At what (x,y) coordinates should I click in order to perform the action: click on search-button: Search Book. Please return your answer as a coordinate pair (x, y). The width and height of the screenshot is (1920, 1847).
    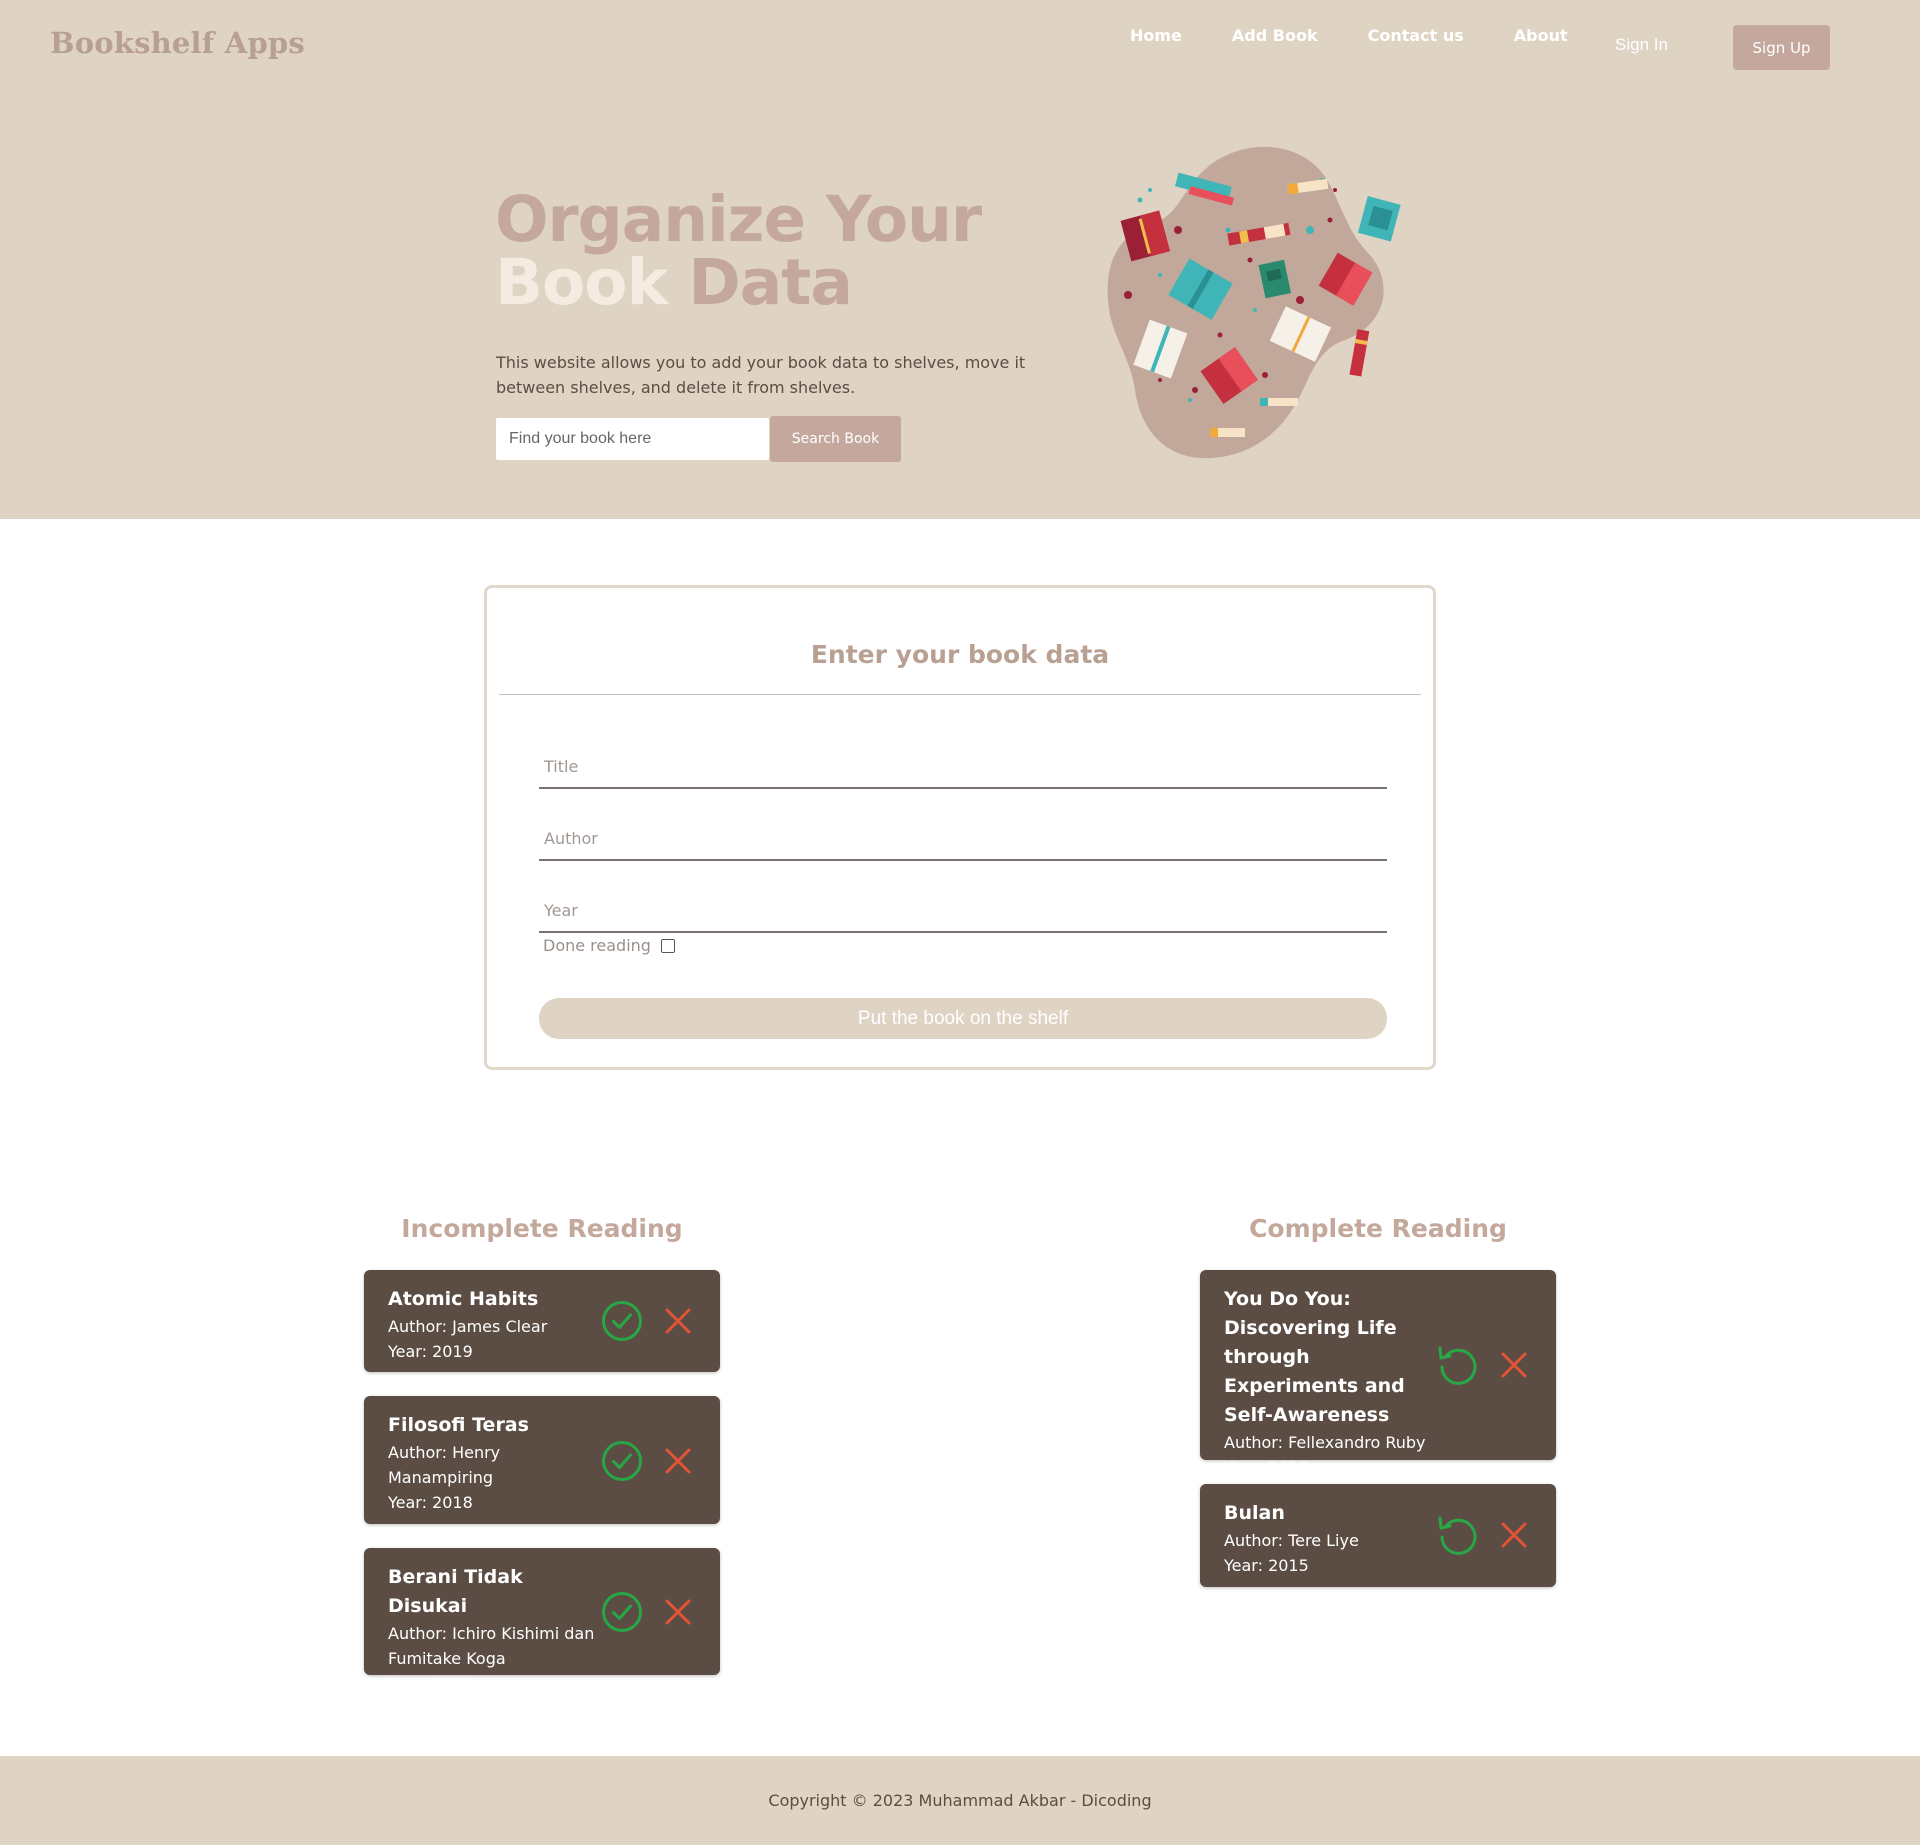
    Looking at the image, I should click on (835, 439).